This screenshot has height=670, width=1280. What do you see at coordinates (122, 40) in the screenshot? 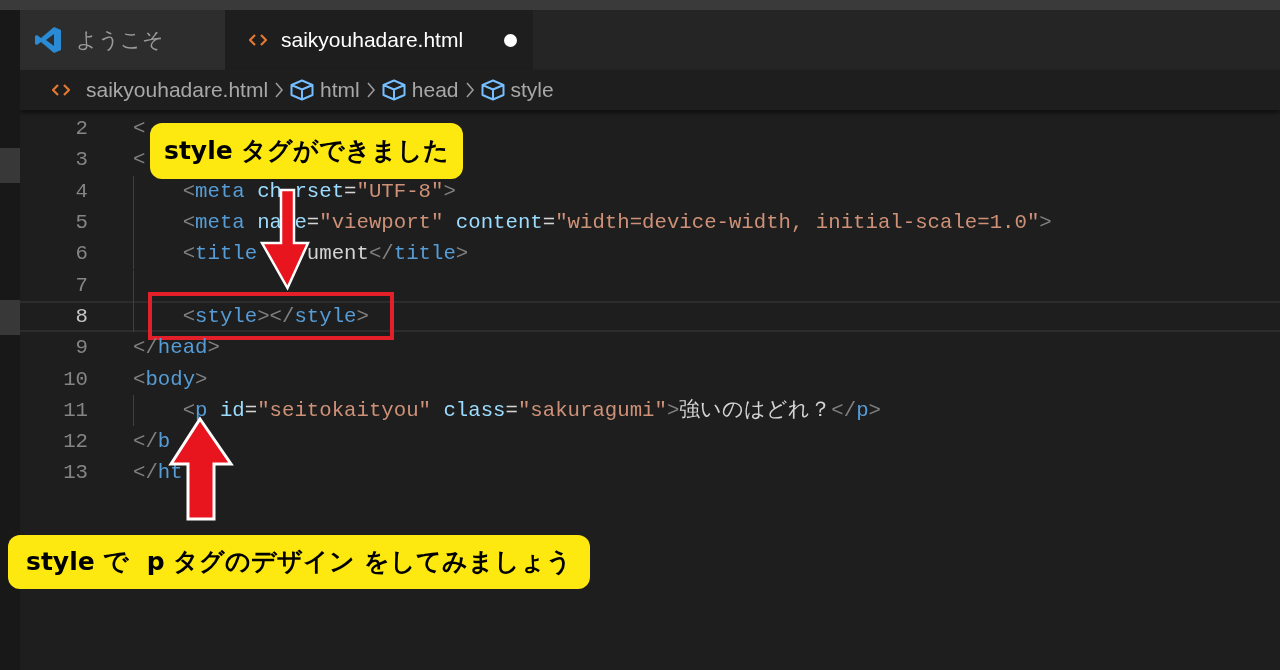
I see `editor-tab: ようこそ` at bounding box center [122, 40].